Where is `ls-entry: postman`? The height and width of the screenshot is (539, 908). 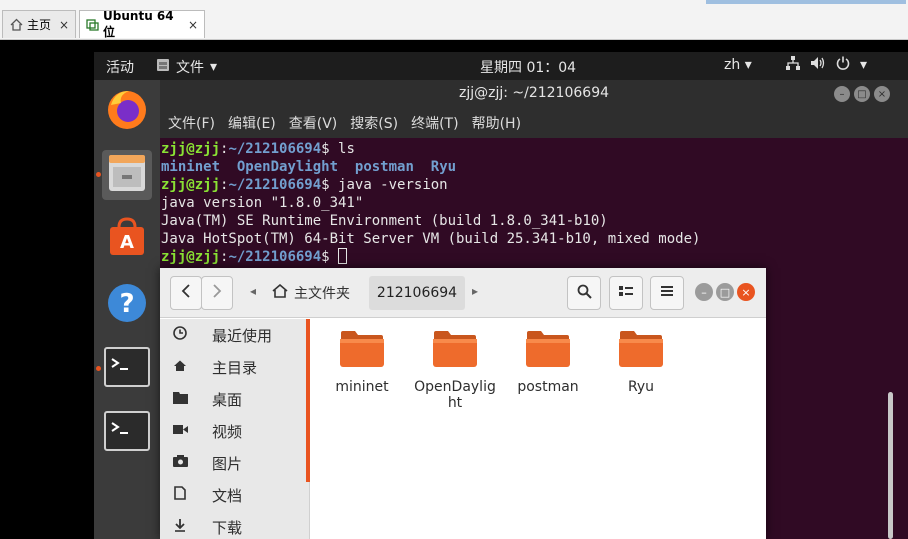 ls-entry: postman is located at coordinates (384, 167).